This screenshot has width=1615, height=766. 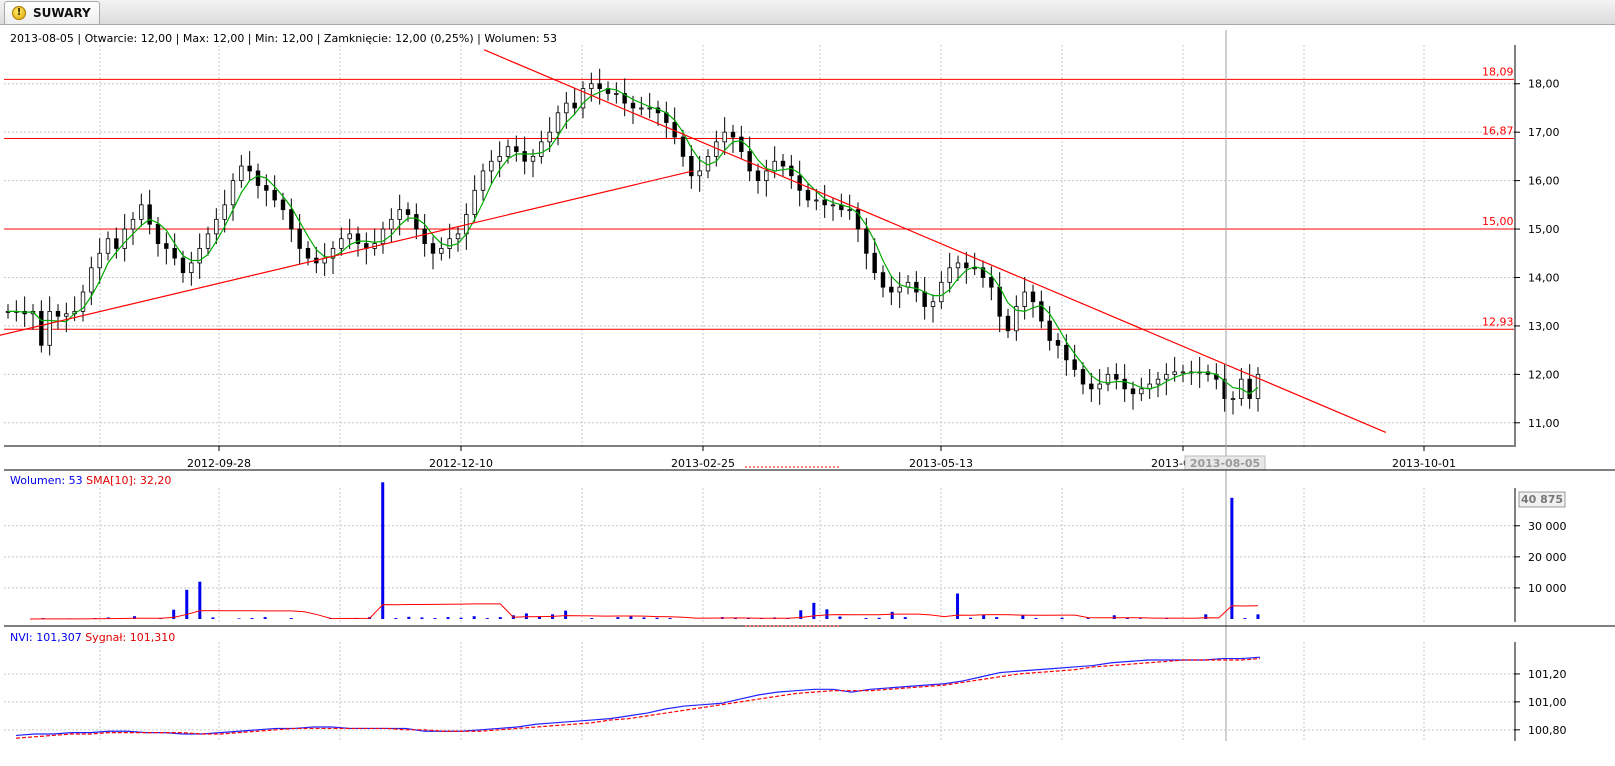 I want to click on tab-suwary: ! SUWARY, so click(x=52, y=12).